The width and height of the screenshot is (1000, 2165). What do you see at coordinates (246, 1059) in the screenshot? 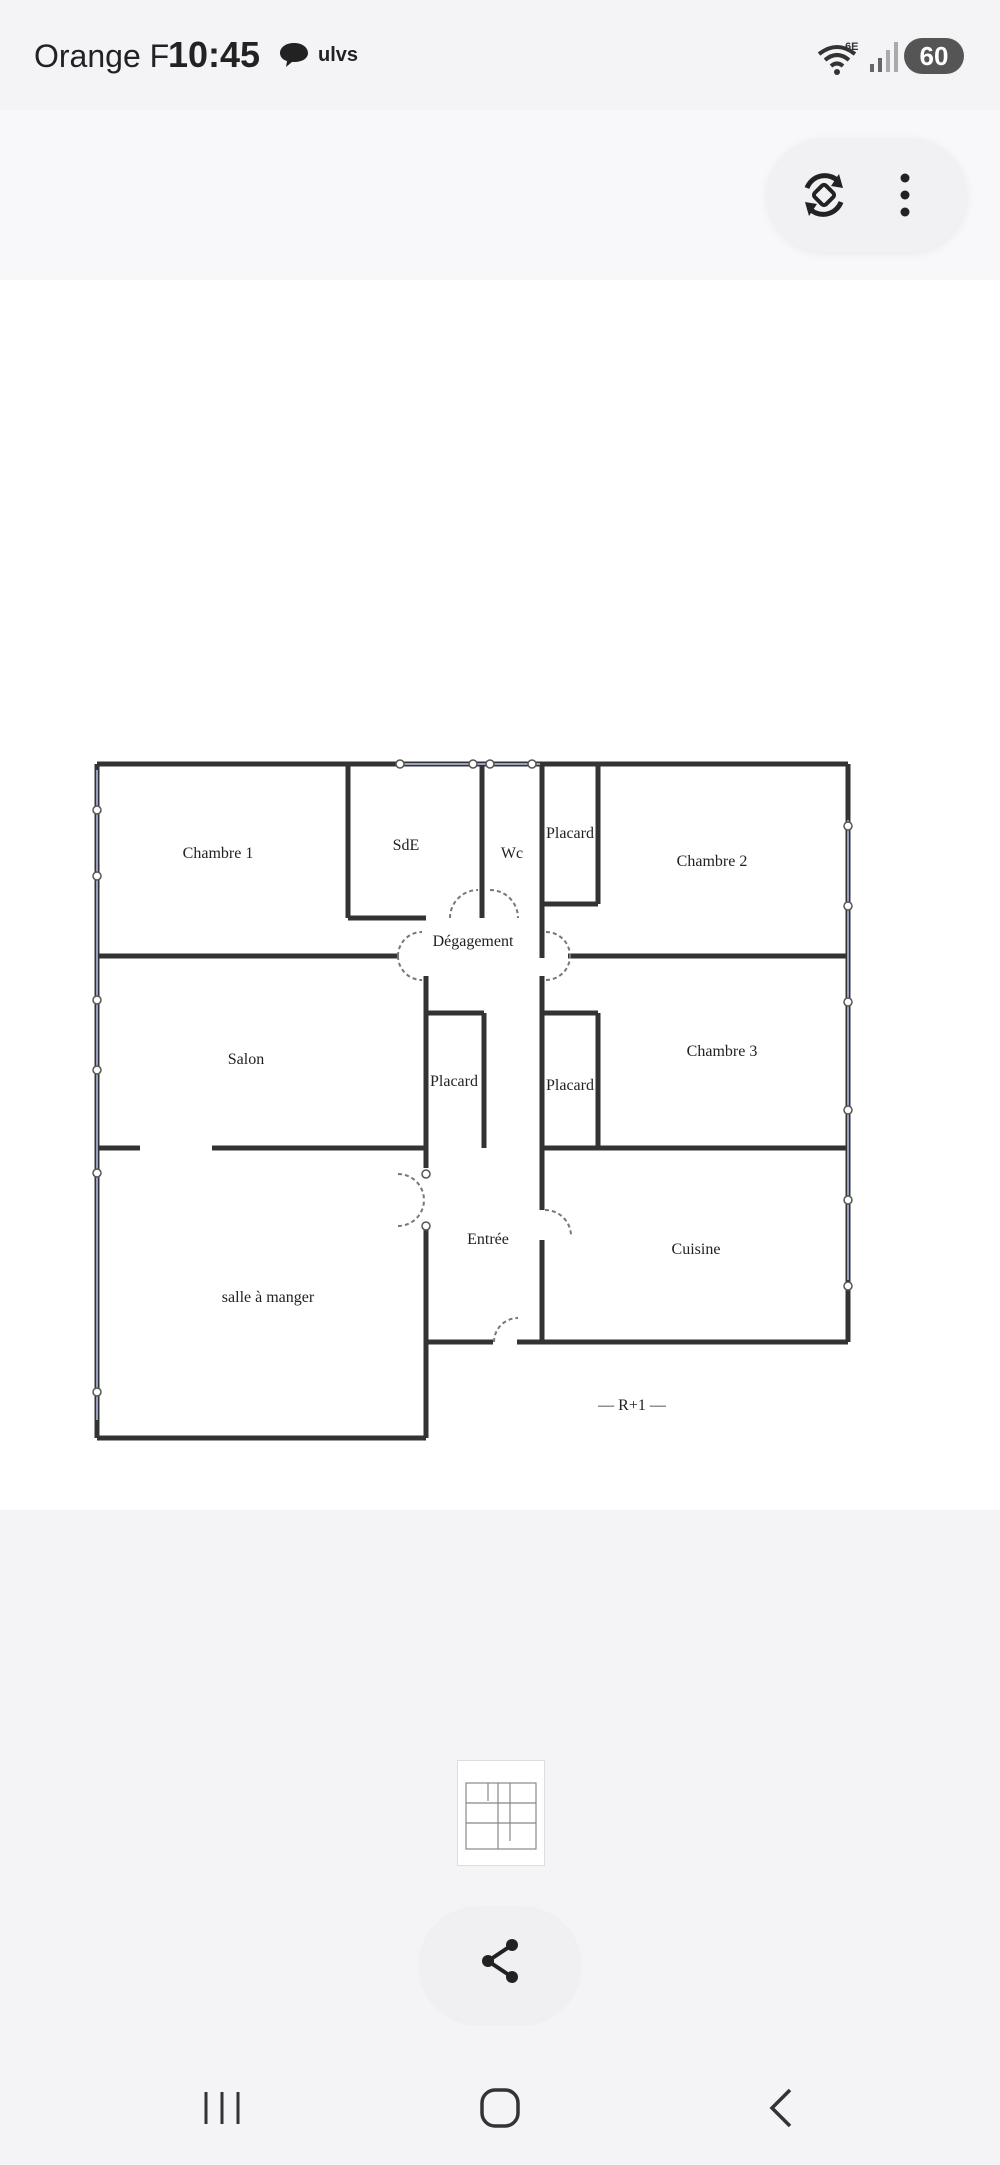
I see `room-label-salon: Salon` at bounding box center [246, 1059].